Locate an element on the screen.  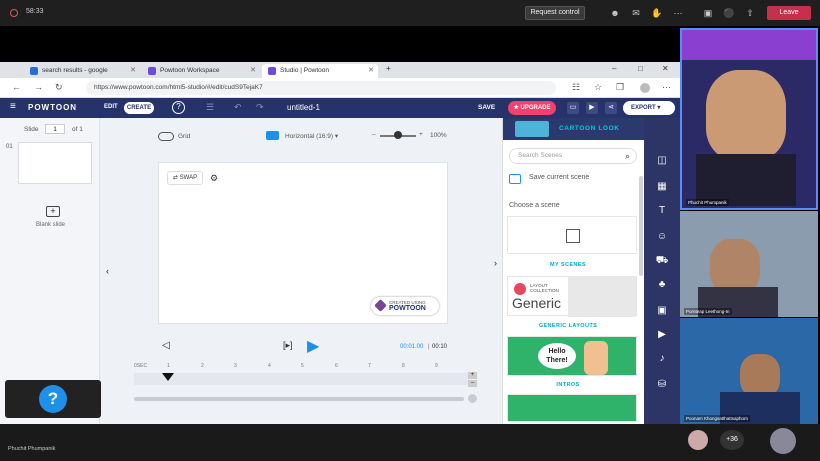
hamburger-icon: ≡ is located at coordinates (13, 107).